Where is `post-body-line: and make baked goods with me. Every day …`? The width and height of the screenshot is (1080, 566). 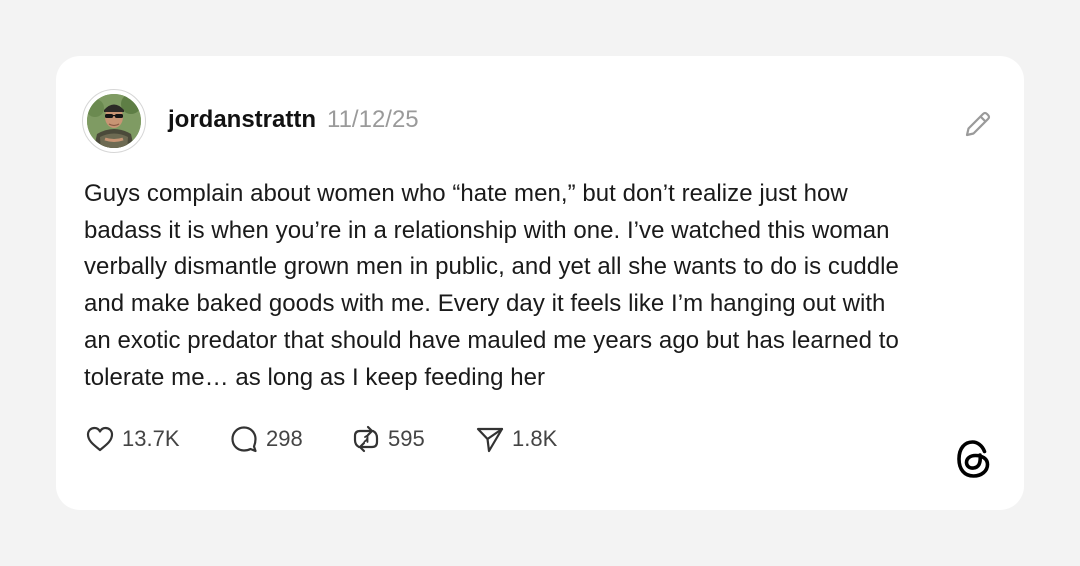 post-body-line: and make baked goods with me. Every day … is located at coordinates (485, 304).